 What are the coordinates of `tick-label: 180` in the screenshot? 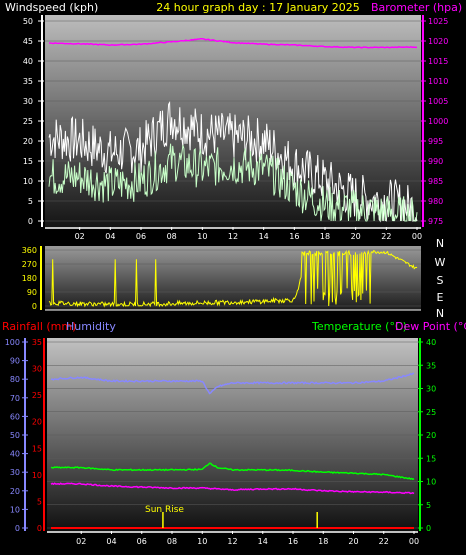 It's located at (29, 278).